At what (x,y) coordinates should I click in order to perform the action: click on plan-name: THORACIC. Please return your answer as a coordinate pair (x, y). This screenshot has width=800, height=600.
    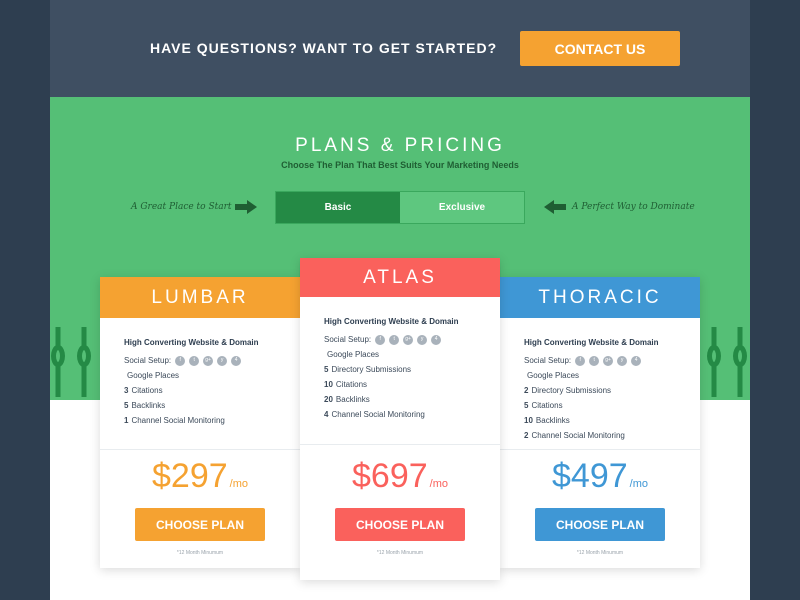
    Looking at the image, I should click on (600, 297).